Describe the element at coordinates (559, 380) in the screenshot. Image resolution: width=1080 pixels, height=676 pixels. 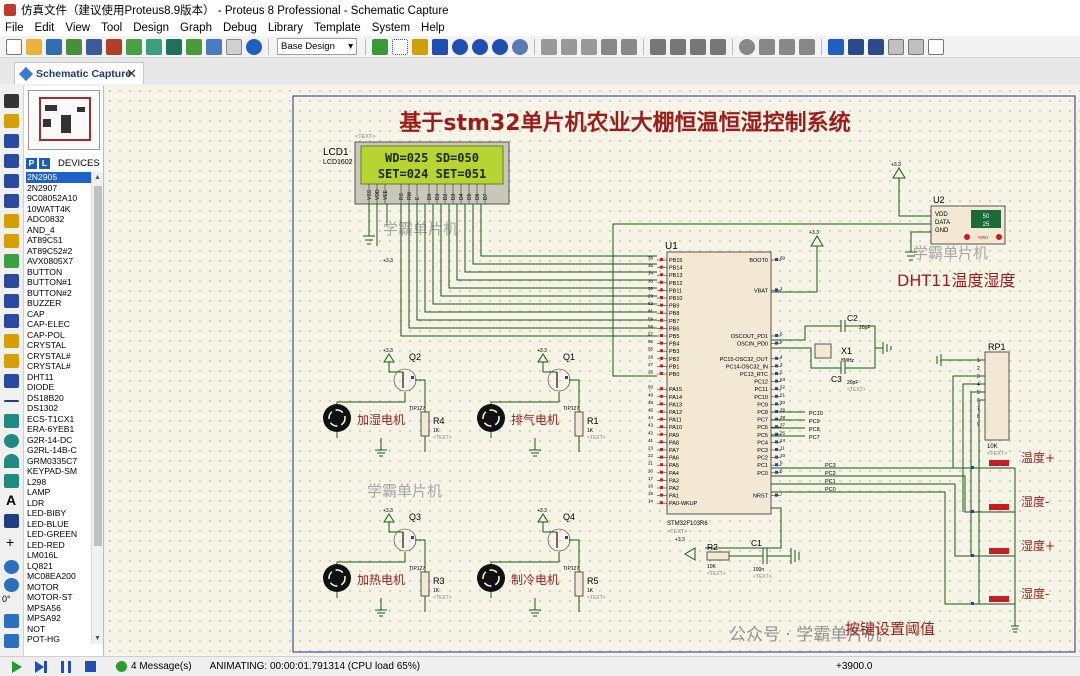
I see `transistor-body` at that location.